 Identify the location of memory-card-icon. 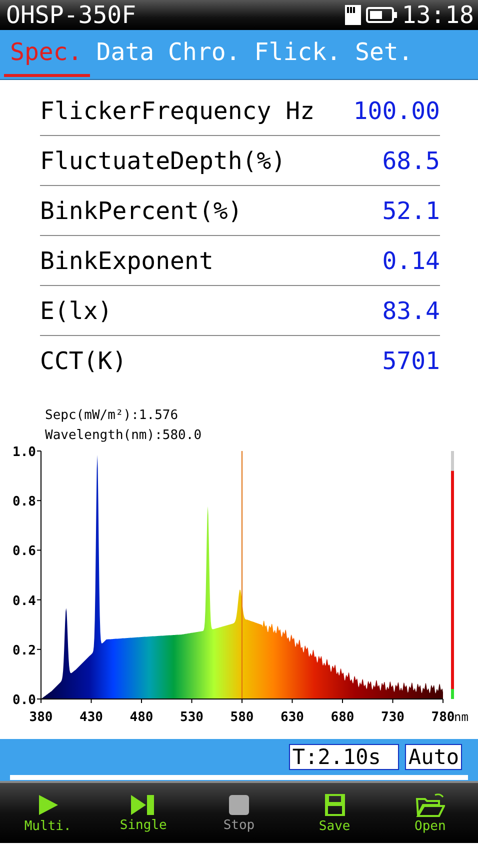
(353, 15).